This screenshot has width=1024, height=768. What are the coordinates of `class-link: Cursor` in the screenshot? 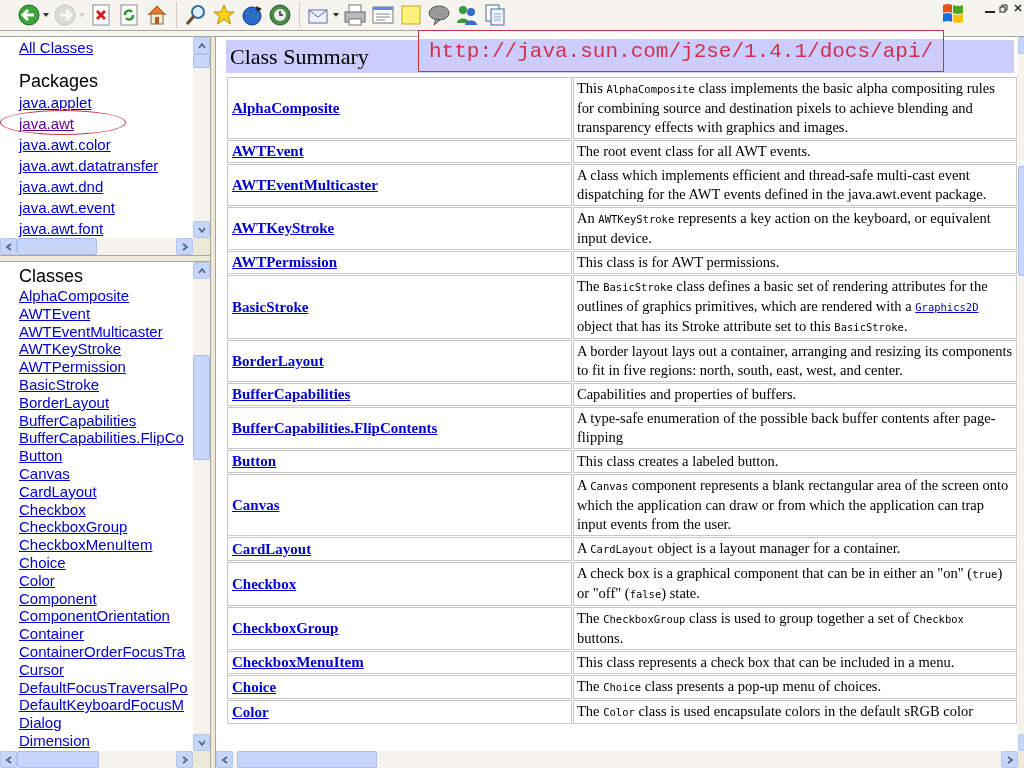 It's located at (41, 669).